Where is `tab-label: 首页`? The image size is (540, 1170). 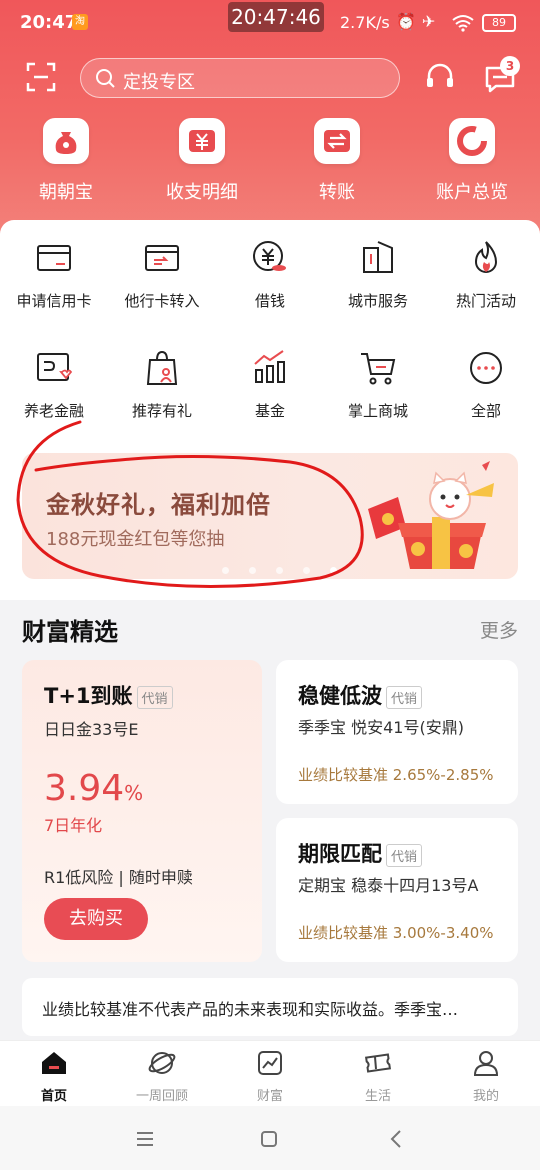
tab-label: 首页 is located at coordinates (53, 1096).